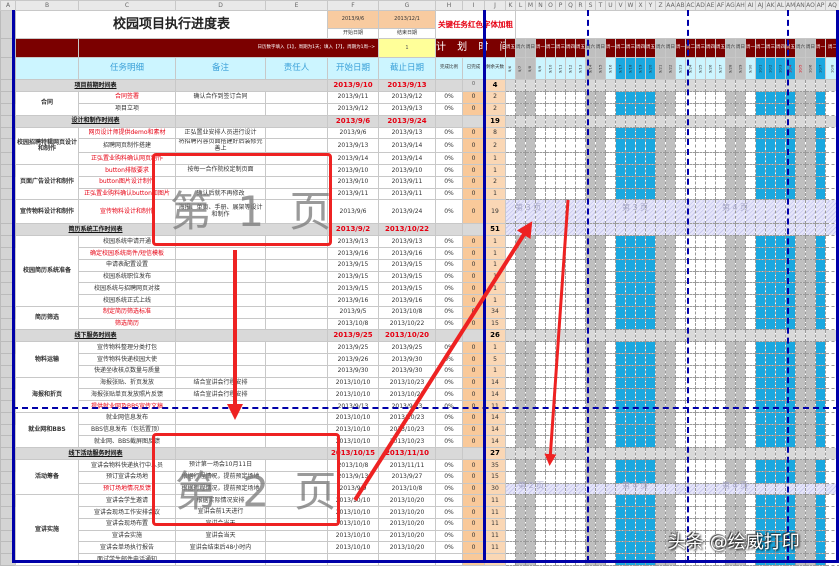 Image resolution: width=839 pixels, height=566 pixels. Describe the element at coordinates (760, 5) in the screenshot. I see `column-letter: AJ` at that location.